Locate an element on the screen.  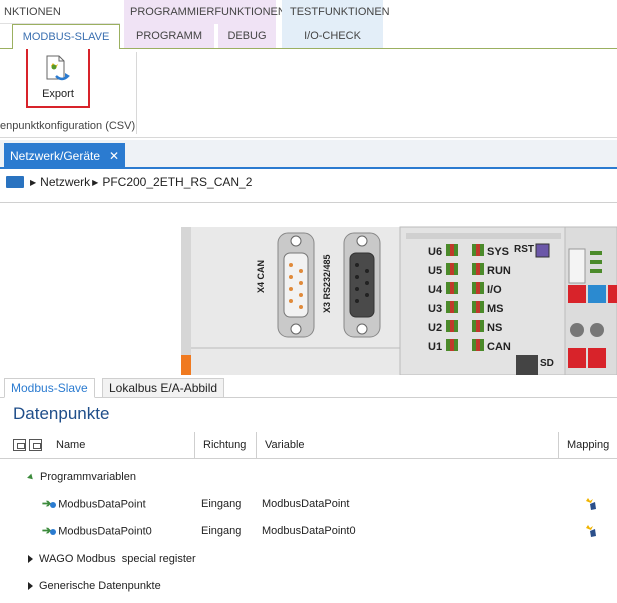
port-label-can: X4 CAN is located at coordinates (261, 276).